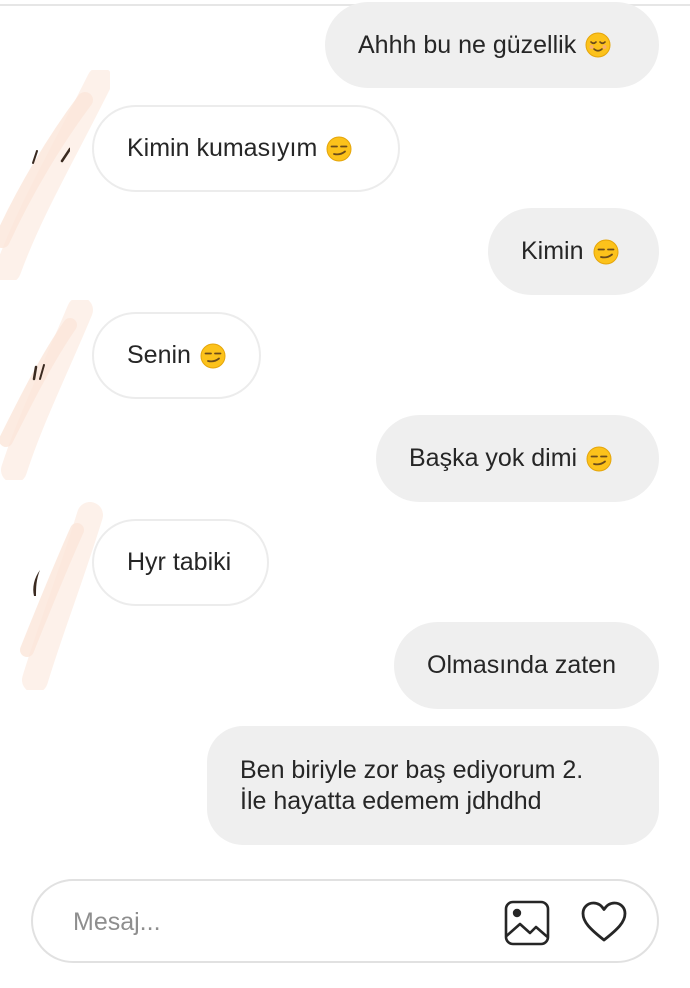 The height and width of the screenshot is (988, 690). I want to click on message-input, so click(283, 922).